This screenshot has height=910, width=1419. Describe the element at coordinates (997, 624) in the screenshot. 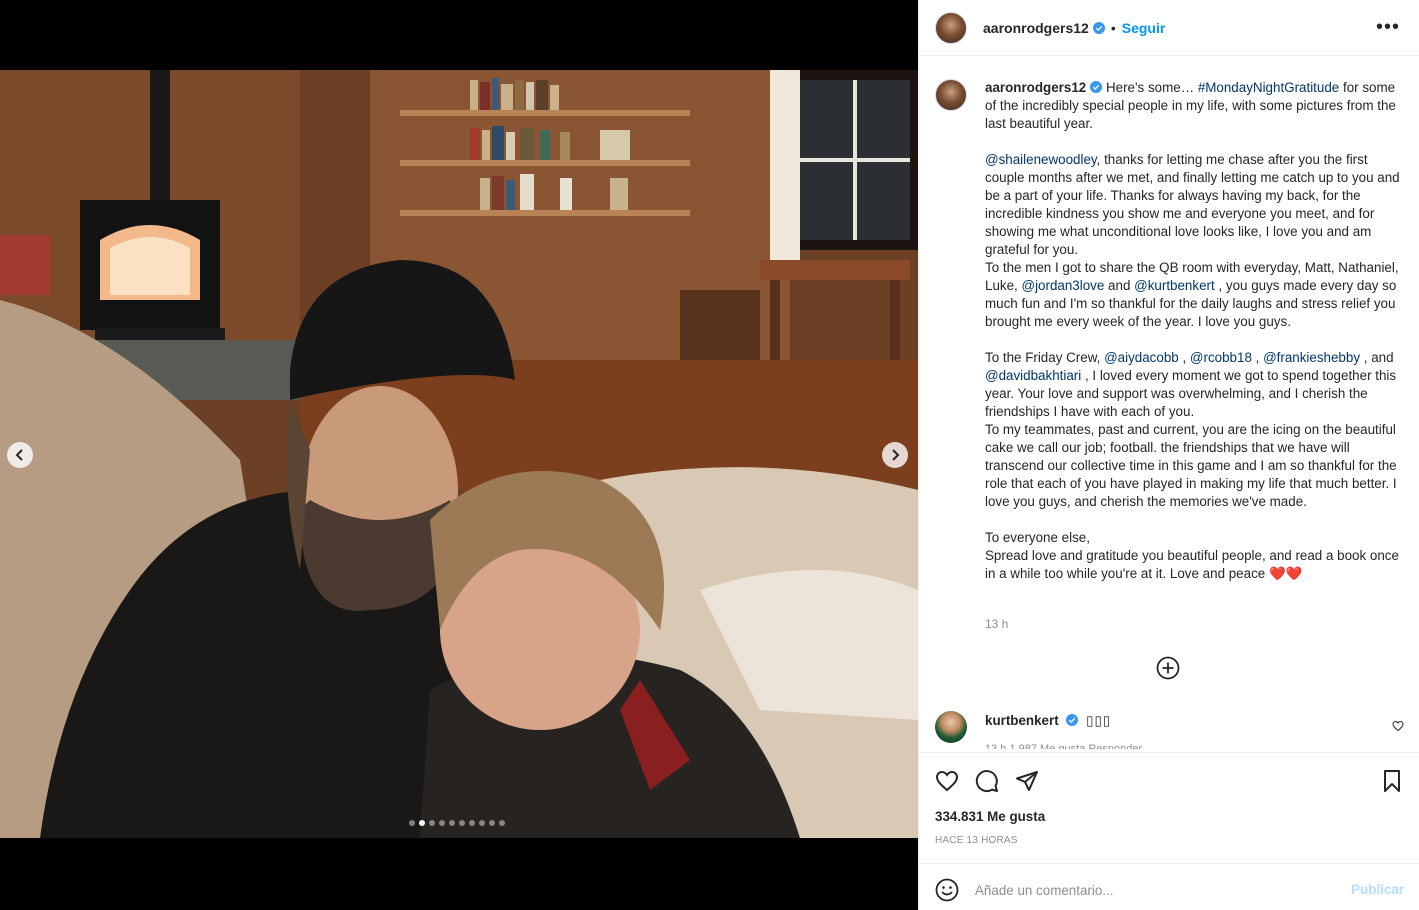

I see `caption-time: 13 h` at that location.